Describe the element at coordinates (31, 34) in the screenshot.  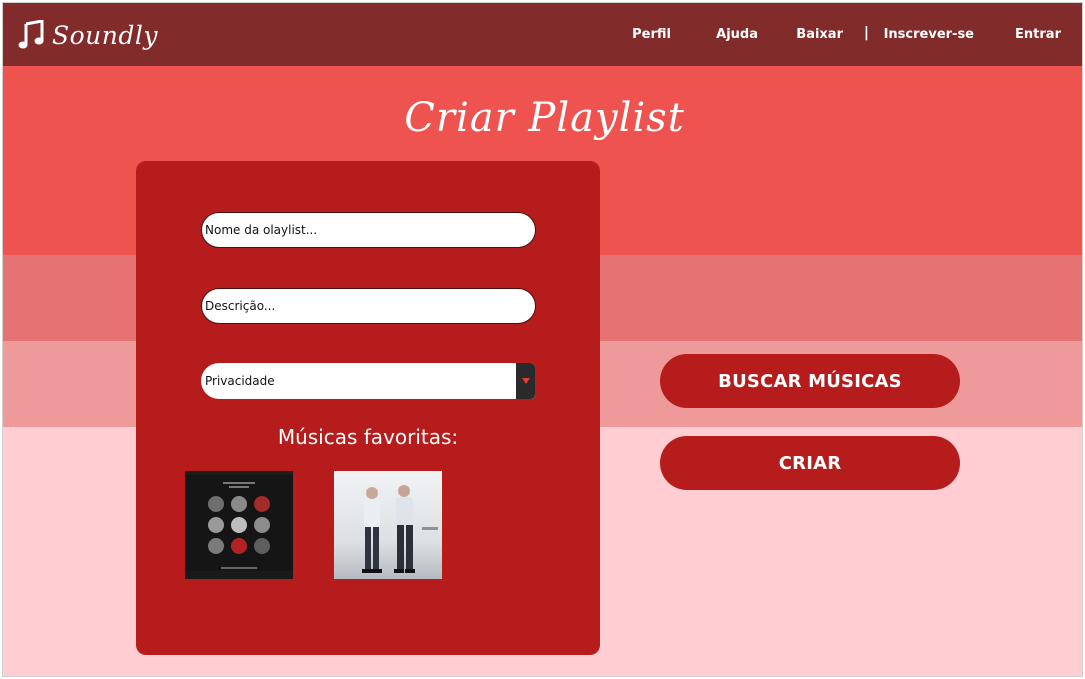
I see `music-note-icon` at that location.